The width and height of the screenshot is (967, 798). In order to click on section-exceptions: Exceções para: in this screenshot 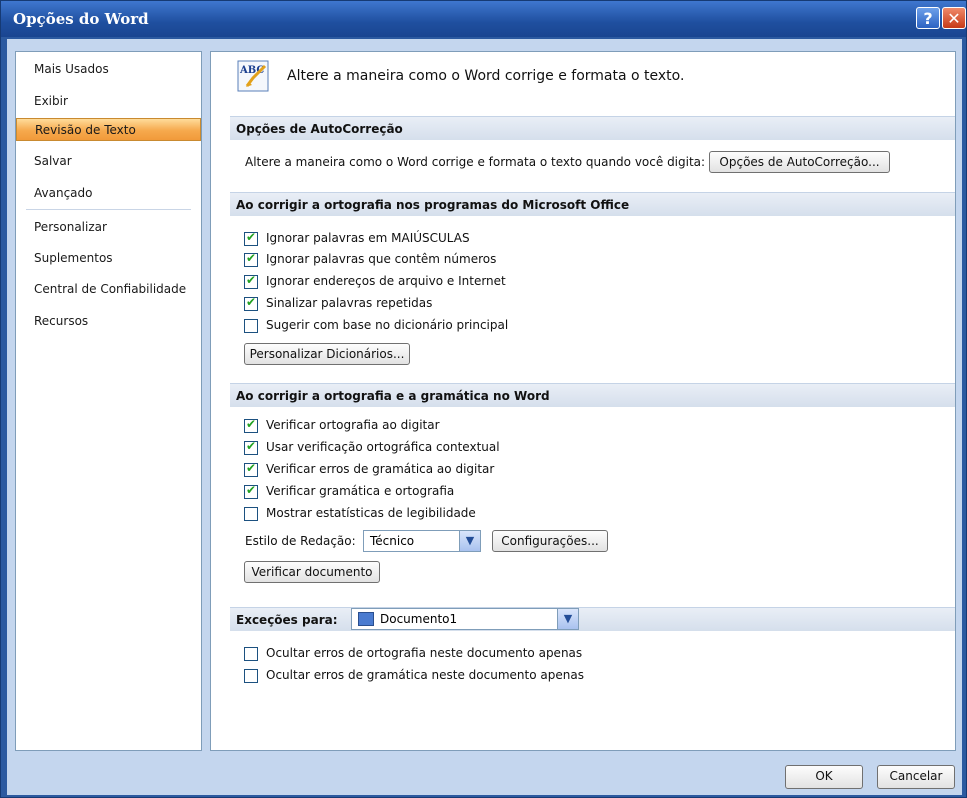, I will do `click(592, 619)`.